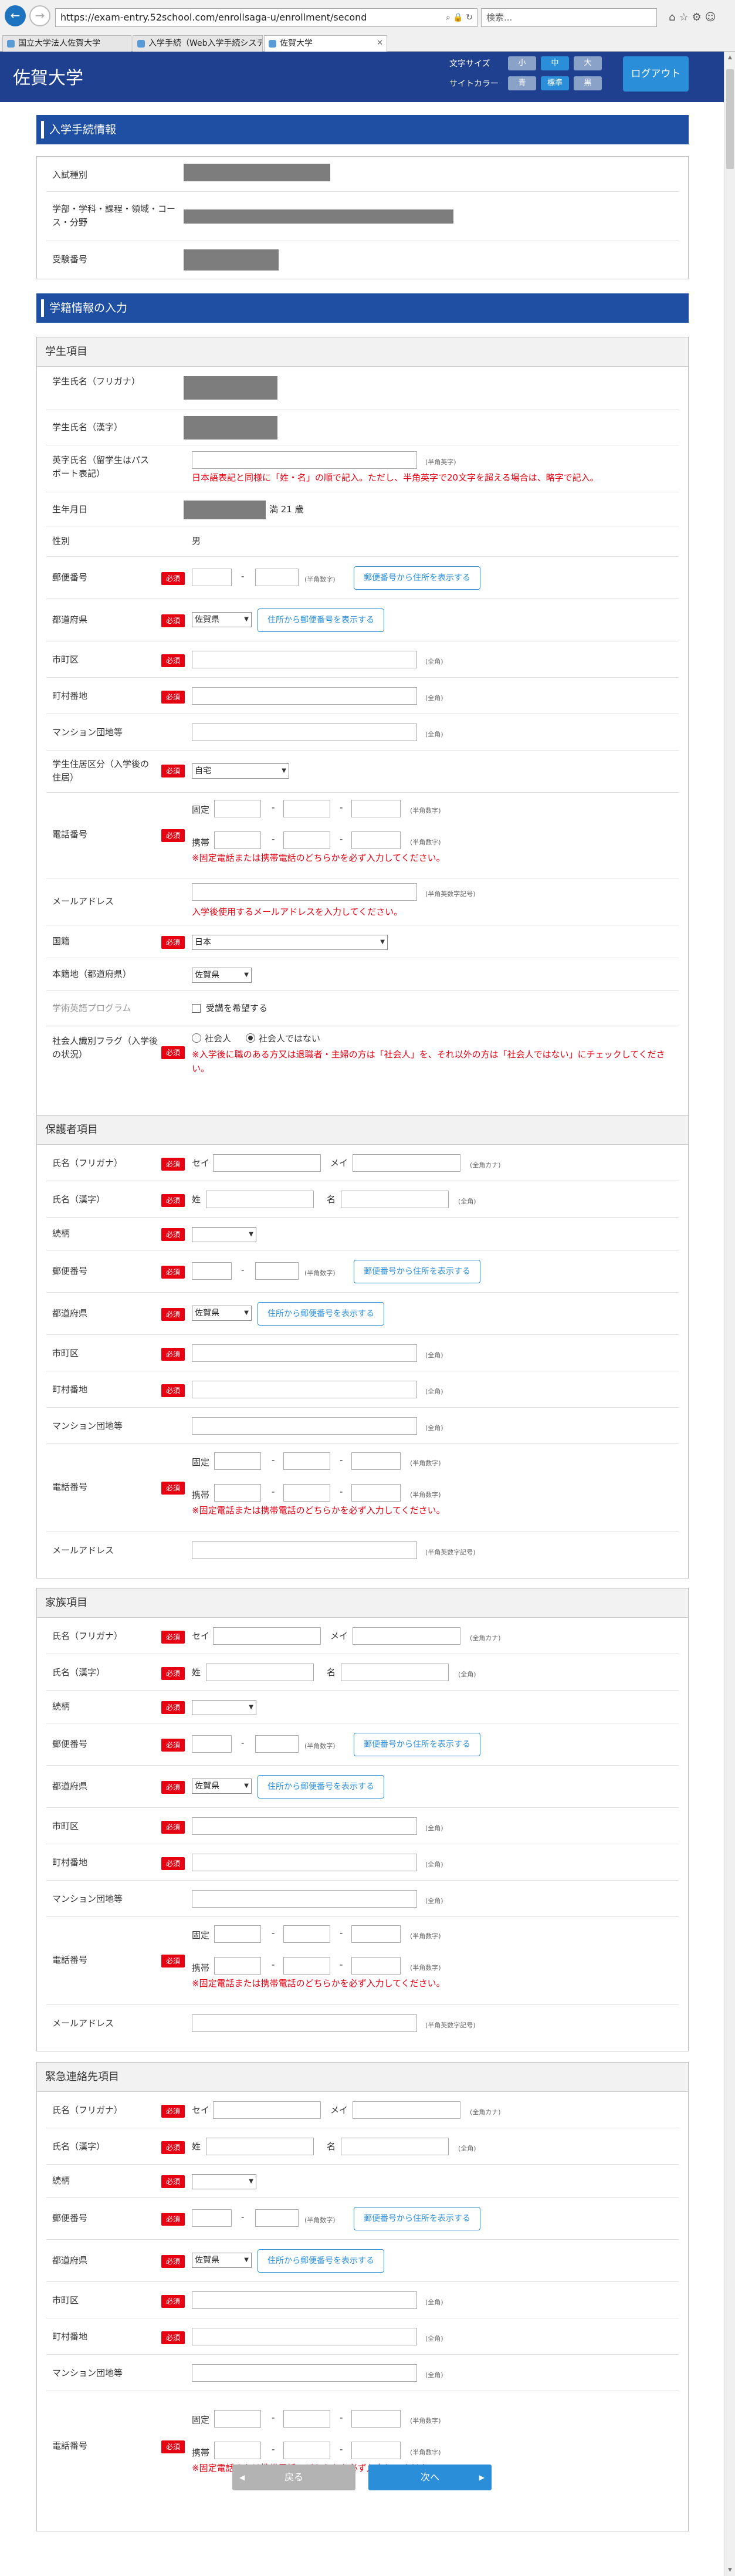 The height and width of the screenshot is (2576, 735). I want to click on building-input, so click(304, 732).